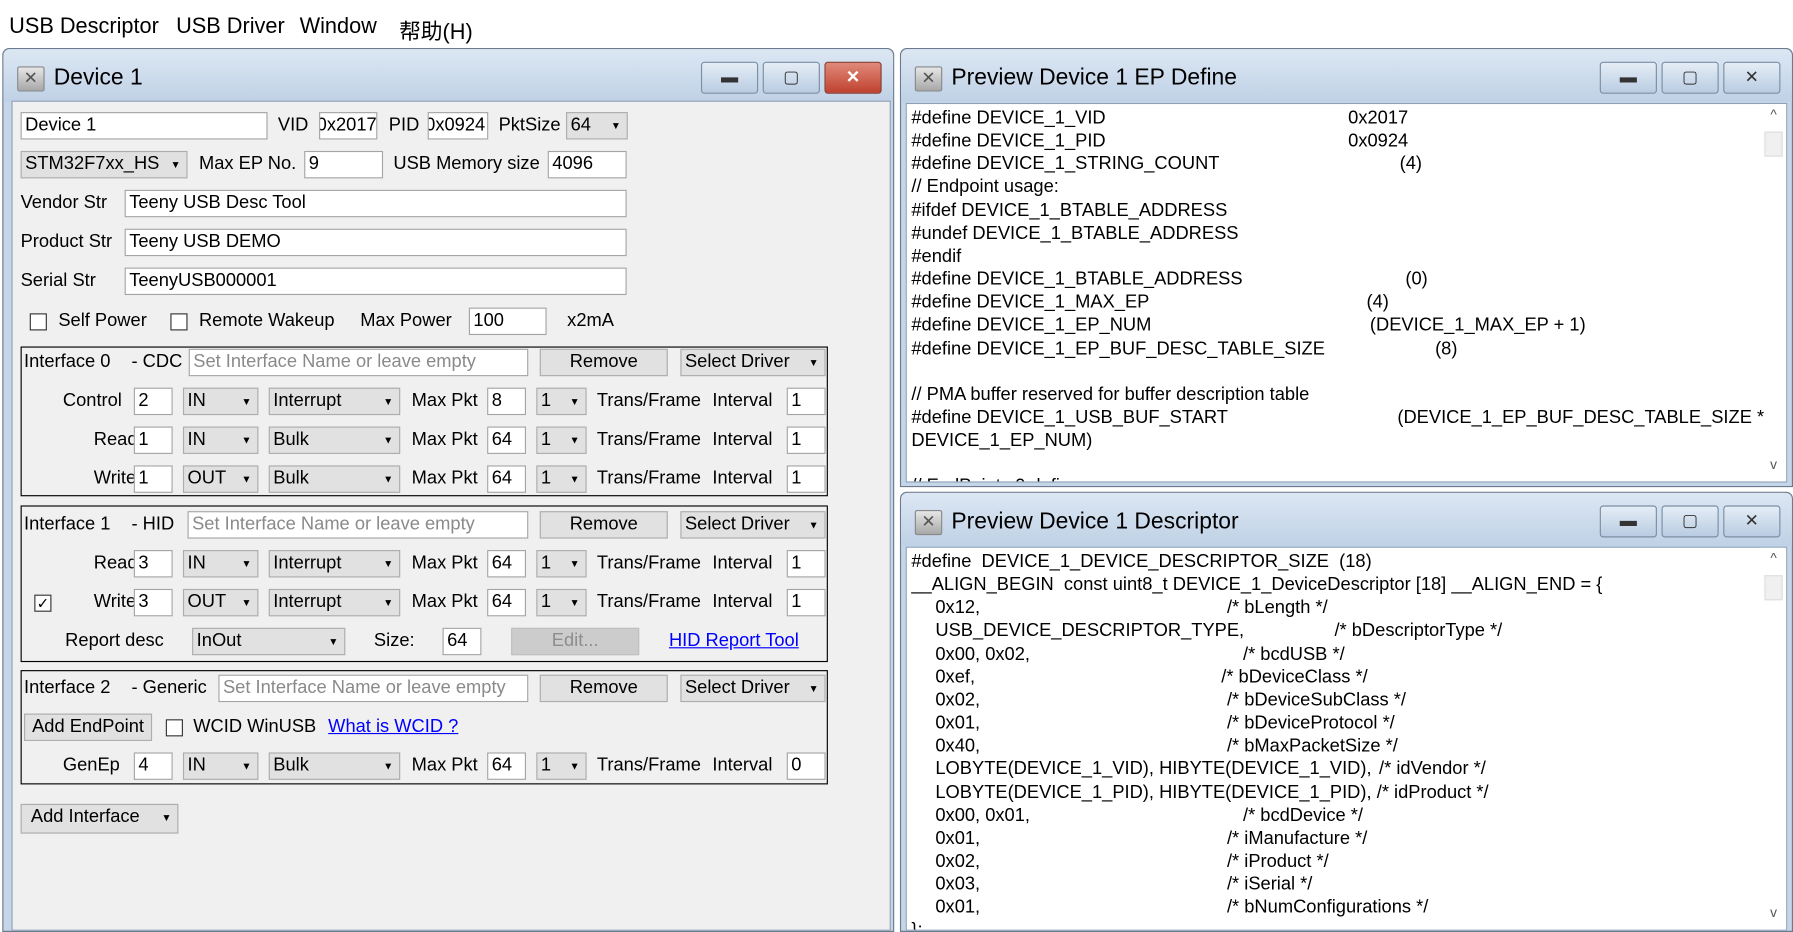 The width and height of the screenshot is (1793, 932). Describe the element at coordinates (1118, 349) in the screenshot. I see `code-line: #define DEVICE_1_EP_BUF_DESC_TABLE_SIZE` at that location.